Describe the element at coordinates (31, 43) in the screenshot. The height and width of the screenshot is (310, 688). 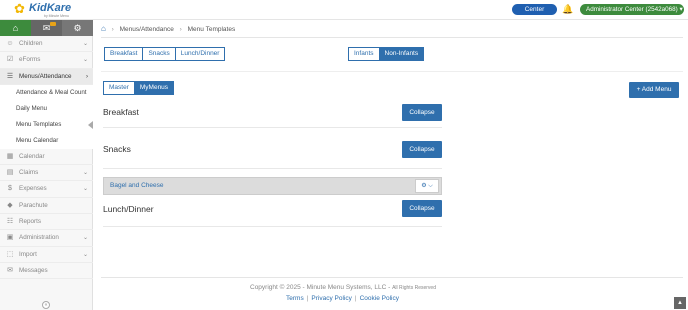
I see `sidebar-item-label: Children` at that location.